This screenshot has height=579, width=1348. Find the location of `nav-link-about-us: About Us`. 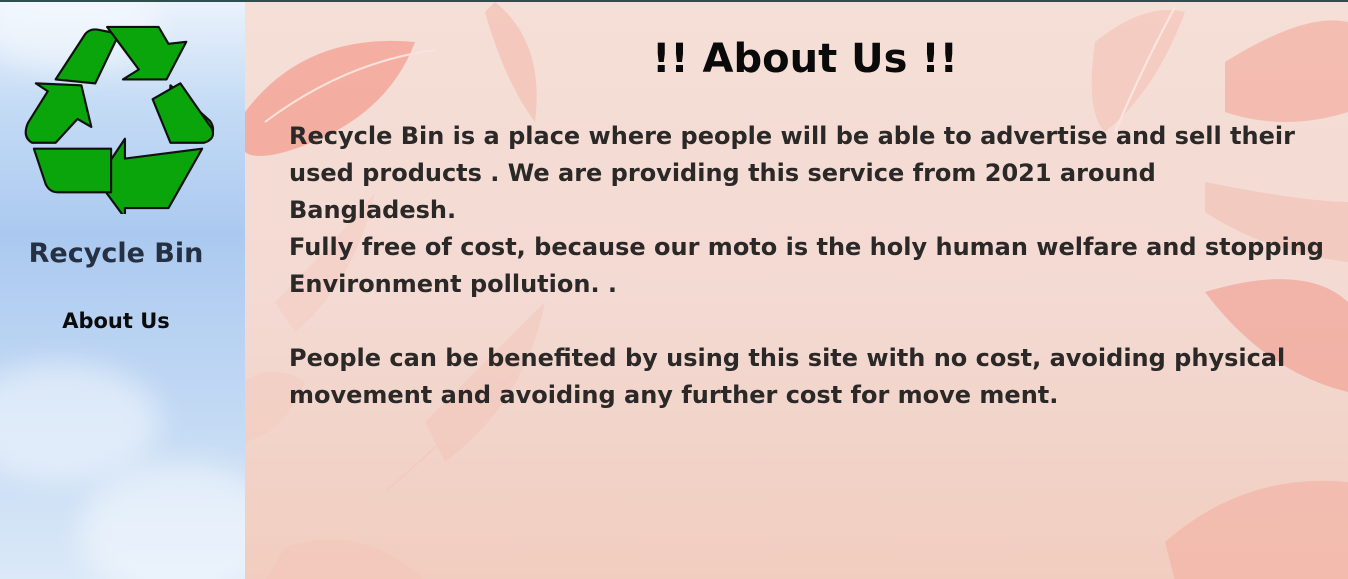

nav-link-about-us: About Us is located at coordinates (116, 321).